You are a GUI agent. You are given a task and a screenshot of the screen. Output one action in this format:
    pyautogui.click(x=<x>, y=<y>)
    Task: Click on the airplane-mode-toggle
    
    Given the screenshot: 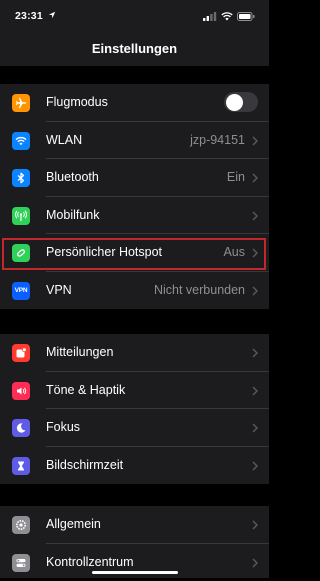 What is the action you would take?
    pyautogui.click(x=241, y=102)
    